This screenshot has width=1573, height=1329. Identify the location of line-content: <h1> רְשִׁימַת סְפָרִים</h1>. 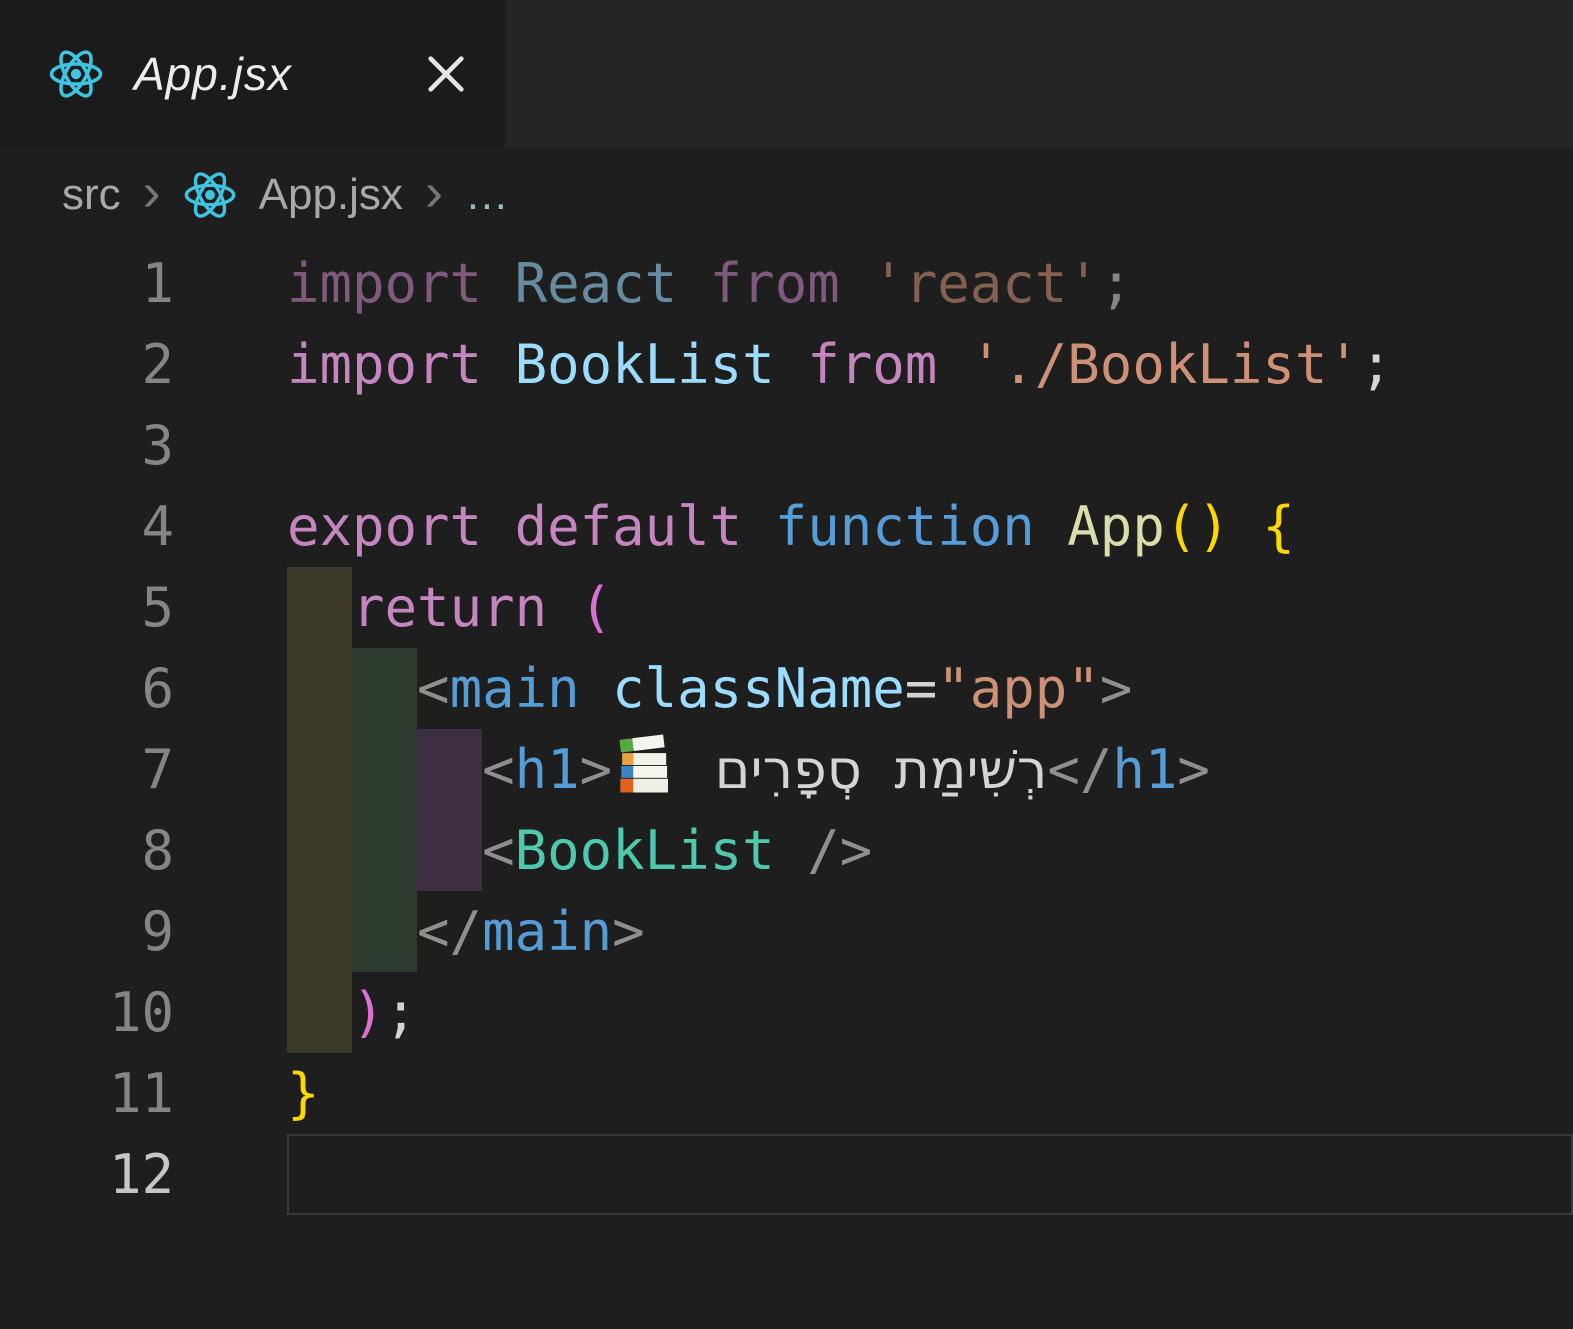
(873, 769).